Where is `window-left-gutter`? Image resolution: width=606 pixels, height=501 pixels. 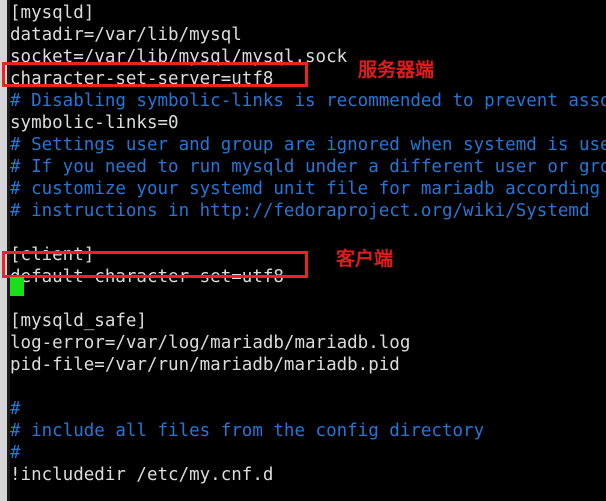
window-left-gutter is located at coordinates (3, 250).